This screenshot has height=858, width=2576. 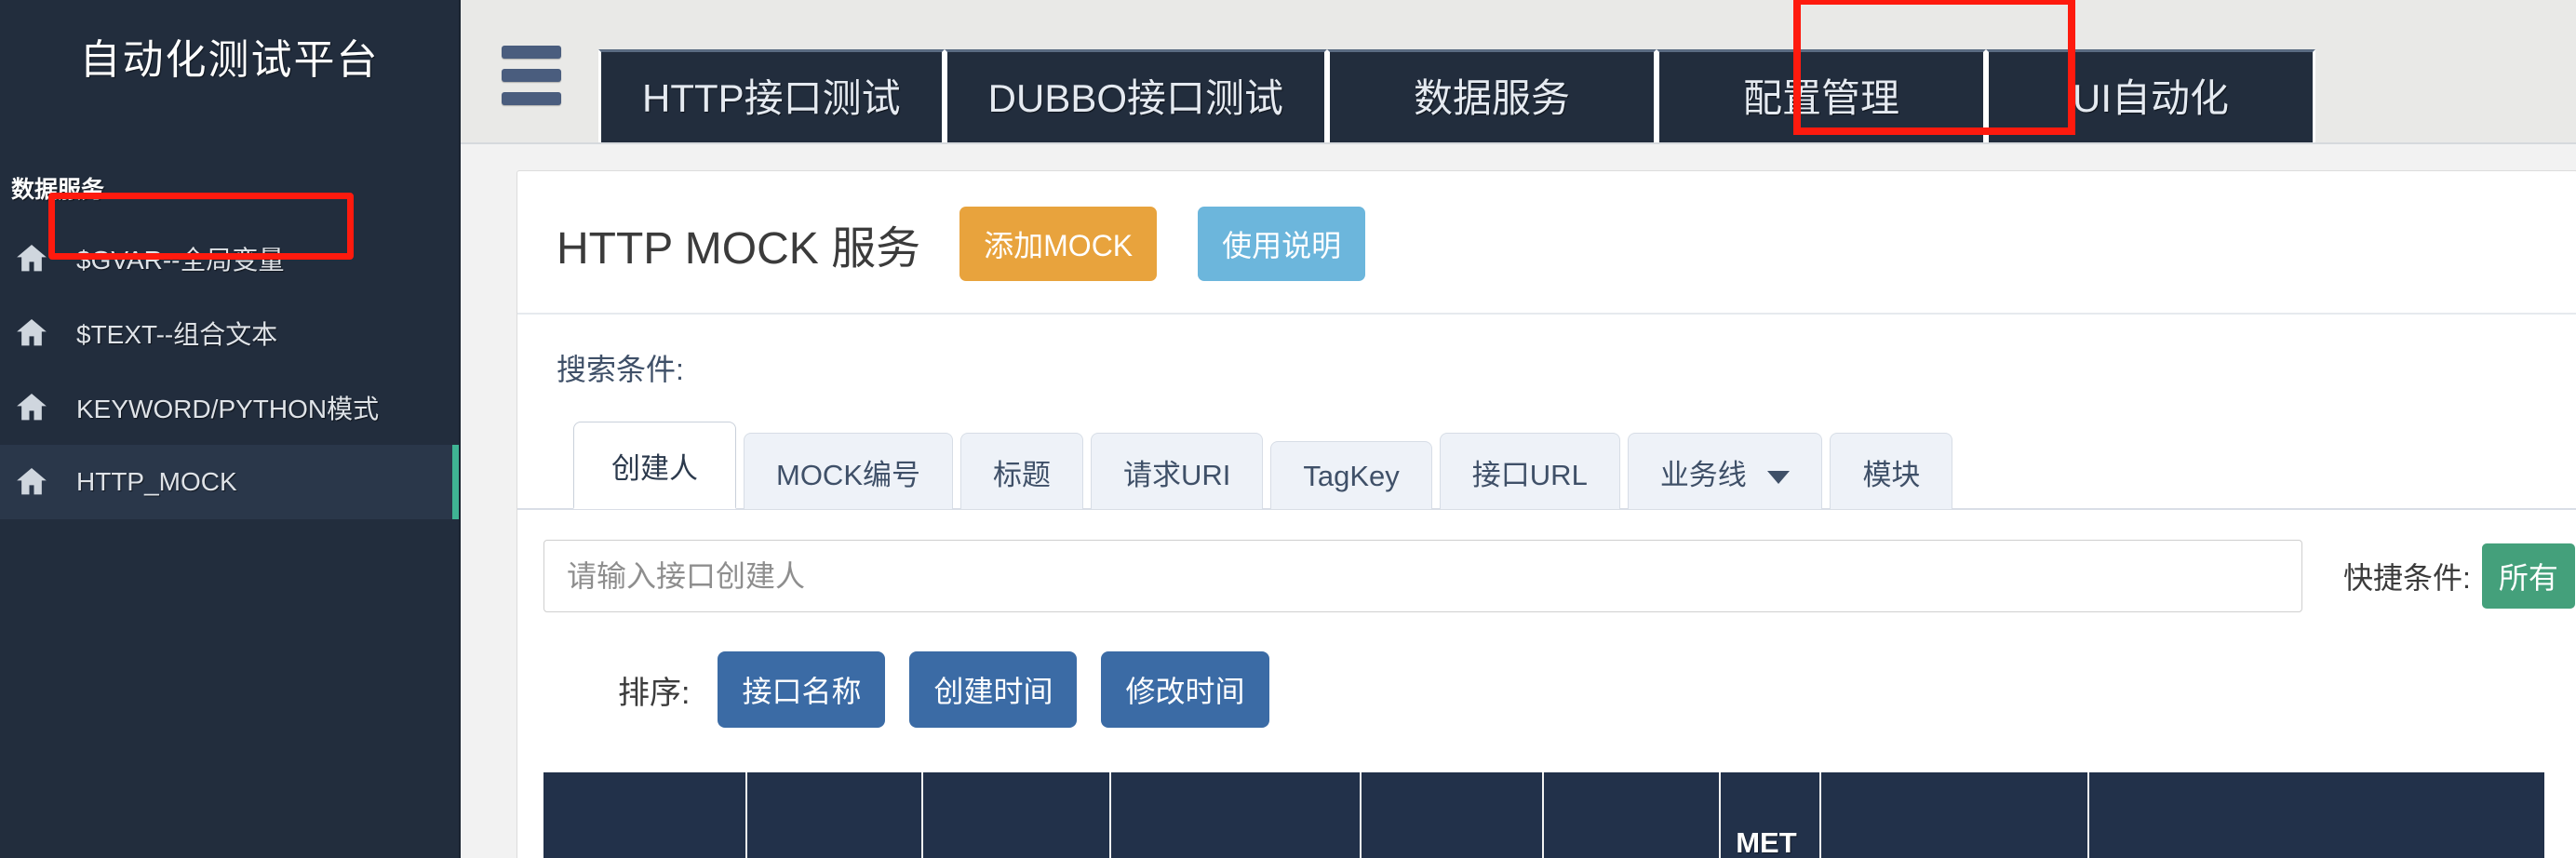 I want to click on column-header-urikey: URIkey, so click(x=1453, y=815).